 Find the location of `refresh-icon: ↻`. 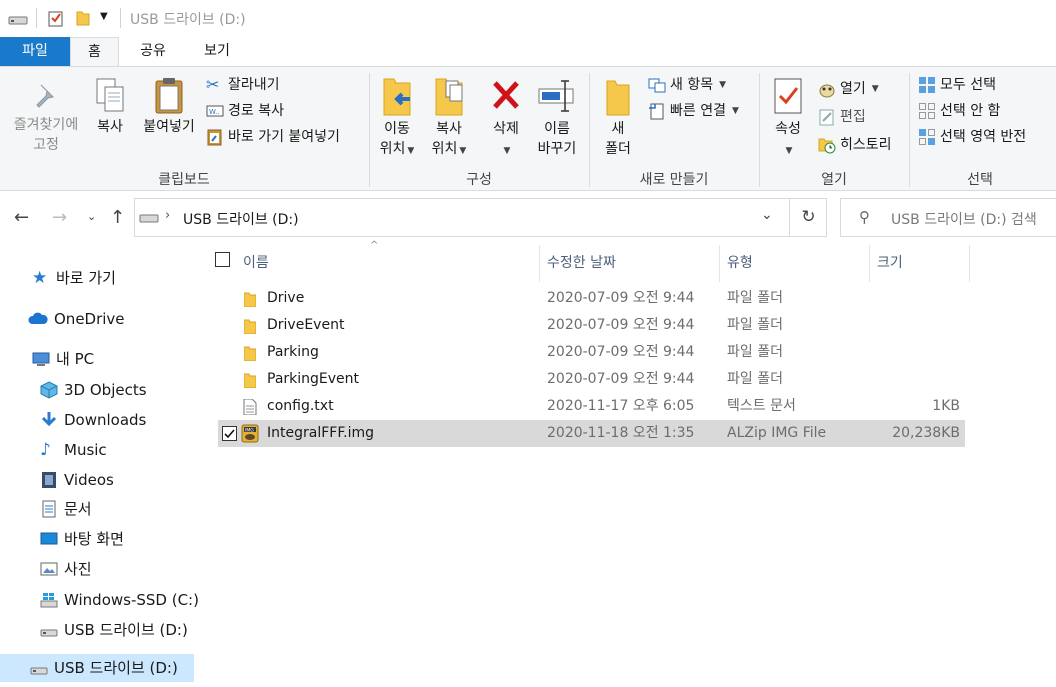

refresh-icon: ↻ is located at coordinates (808, 217).